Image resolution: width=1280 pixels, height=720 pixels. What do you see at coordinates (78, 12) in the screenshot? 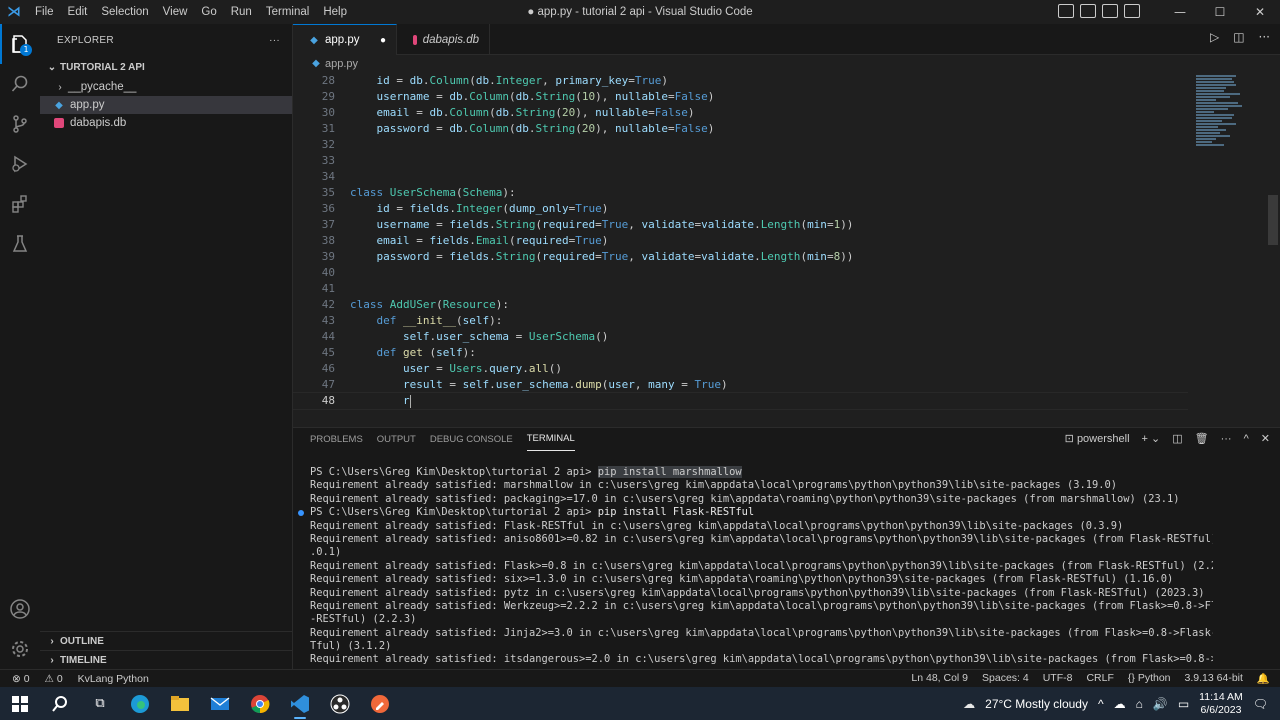
I see `menu-edit: Edit` at bounding box center [78, 12].